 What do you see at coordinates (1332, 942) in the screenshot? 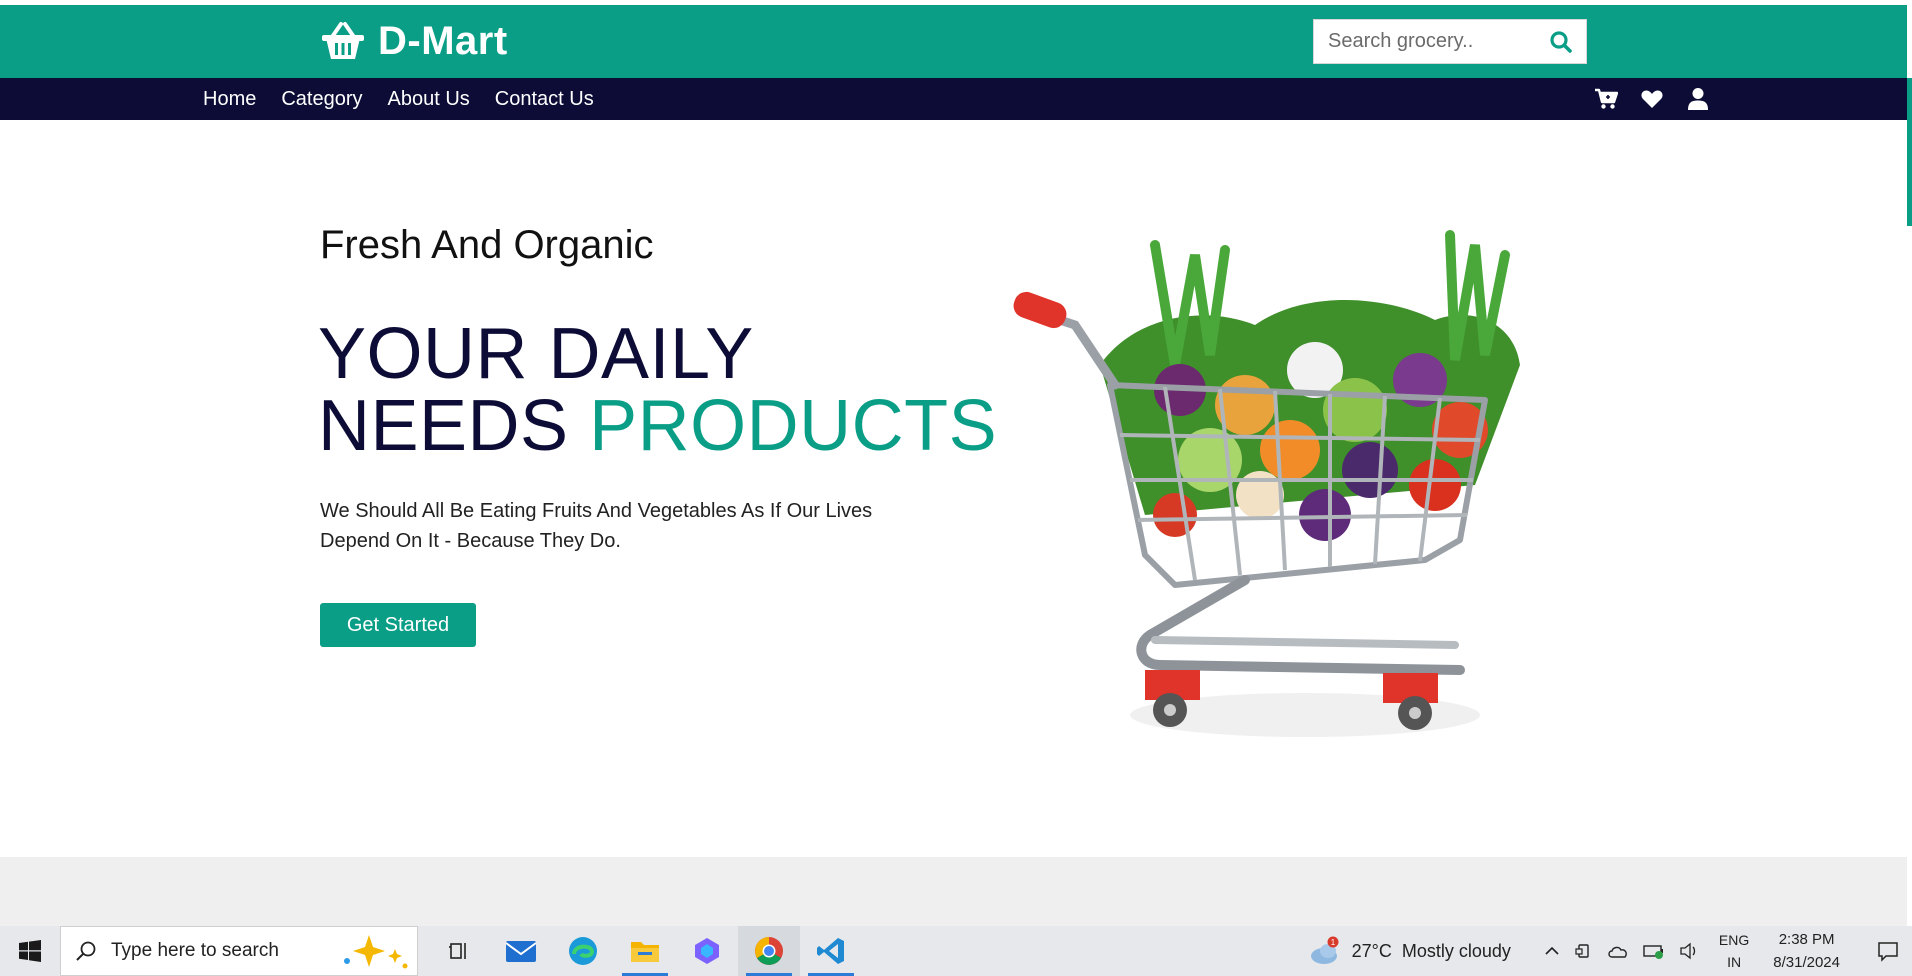
I see `weather-badge: 1` at bounding box center [1332, 942].